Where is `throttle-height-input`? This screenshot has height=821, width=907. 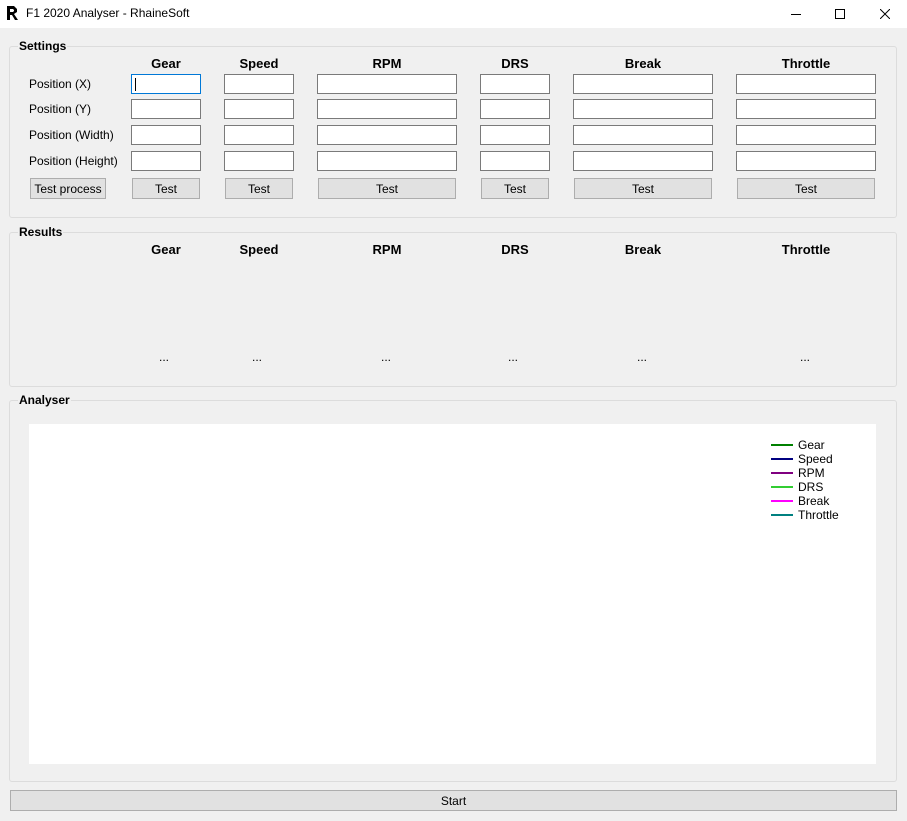
throttle-height-input is located at coordinates (806, 161).